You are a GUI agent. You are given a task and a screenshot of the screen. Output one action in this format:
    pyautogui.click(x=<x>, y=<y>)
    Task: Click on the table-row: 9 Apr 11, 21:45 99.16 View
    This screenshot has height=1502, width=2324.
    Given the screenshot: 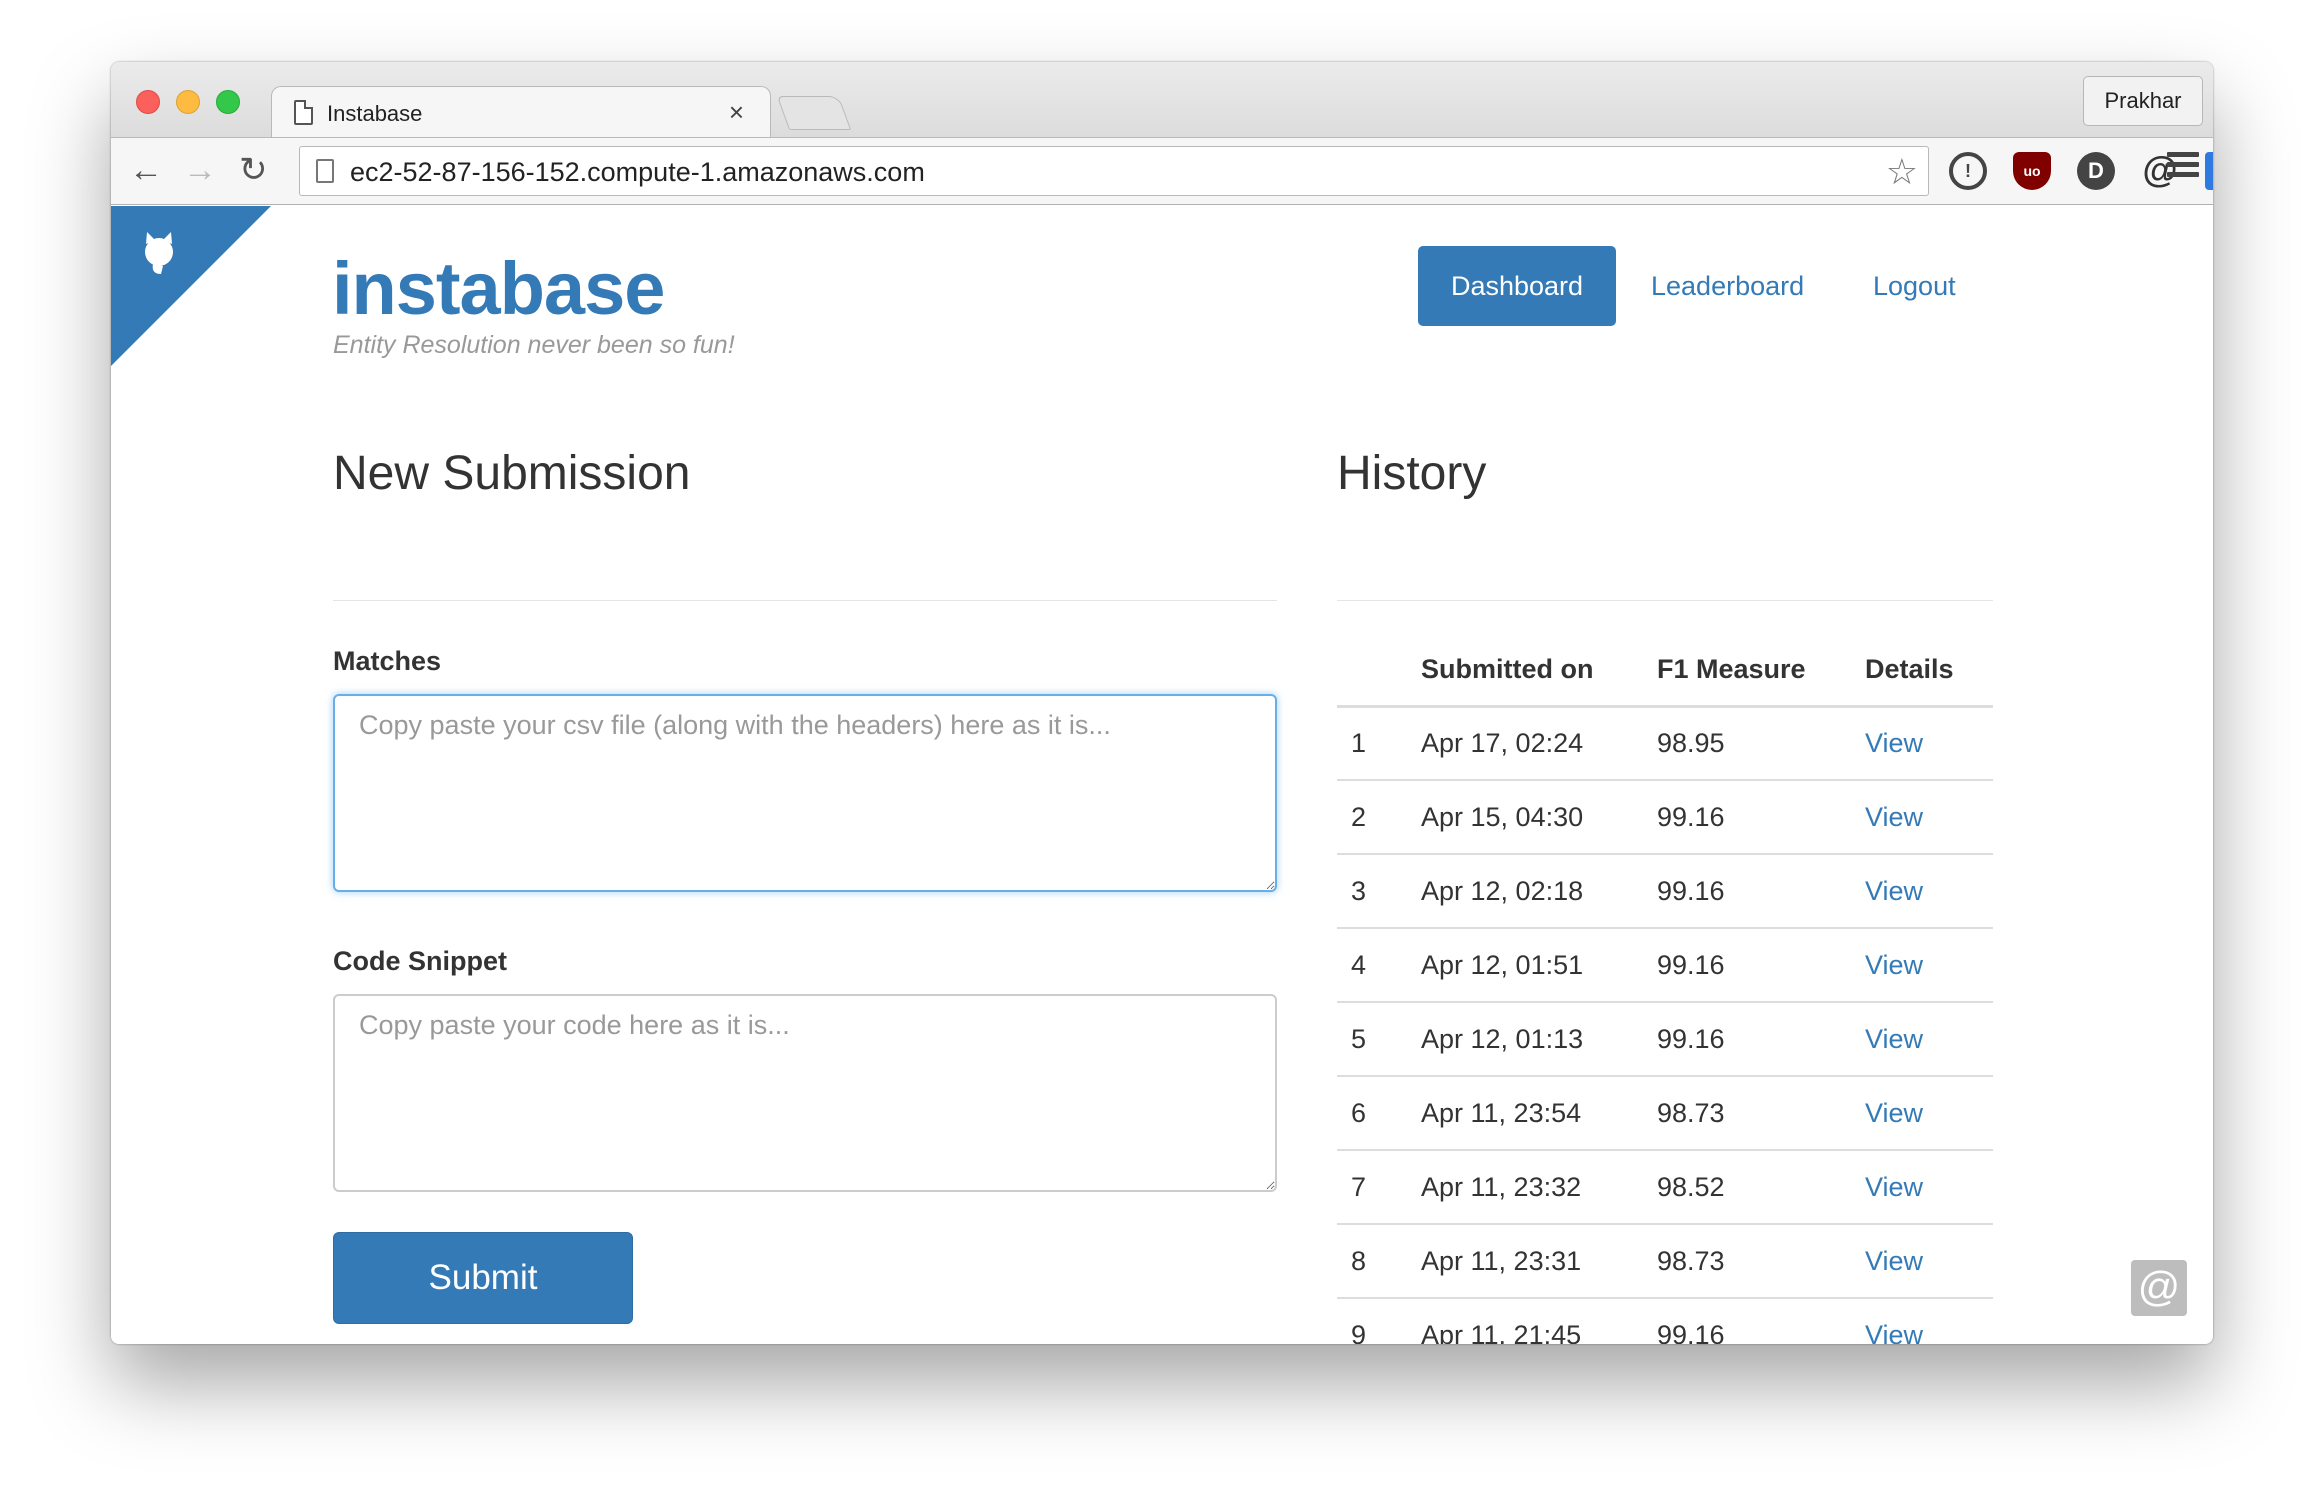 What is the action you would take?
    pyautogui.click(x=1665, y=1321)
    